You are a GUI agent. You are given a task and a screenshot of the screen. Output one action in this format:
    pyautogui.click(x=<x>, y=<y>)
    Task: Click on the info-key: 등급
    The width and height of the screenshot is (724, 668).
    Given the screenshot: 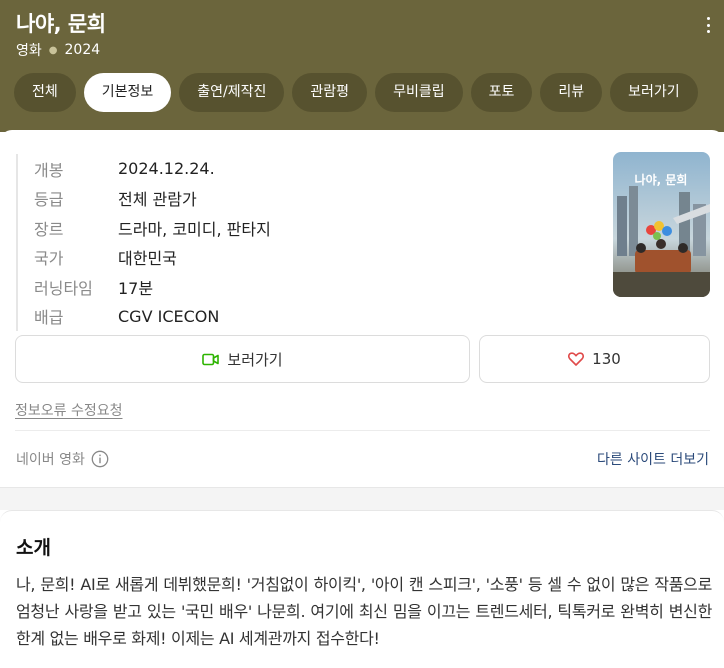 What is the action you would take?
    pyautogui.click(x=49, y=200)
    